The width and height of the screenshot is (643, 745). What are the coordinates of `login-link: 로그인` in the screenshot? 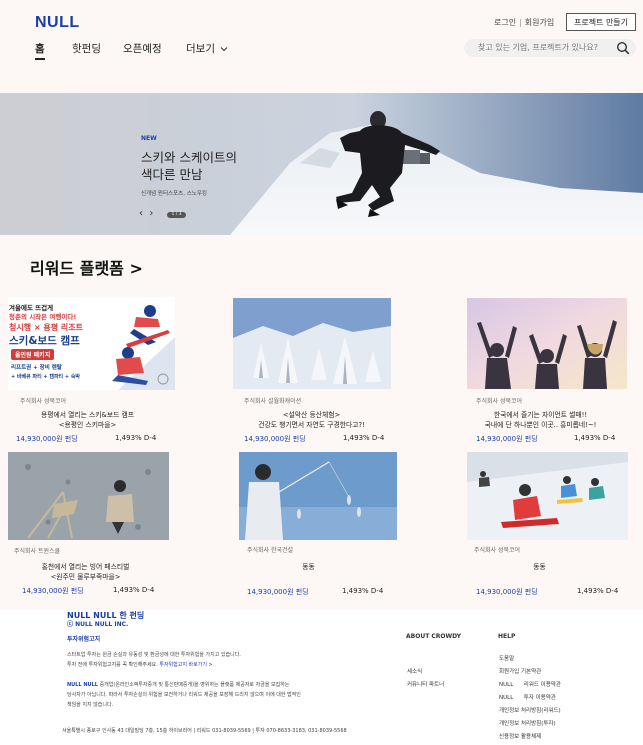 It's located at (505, 22).